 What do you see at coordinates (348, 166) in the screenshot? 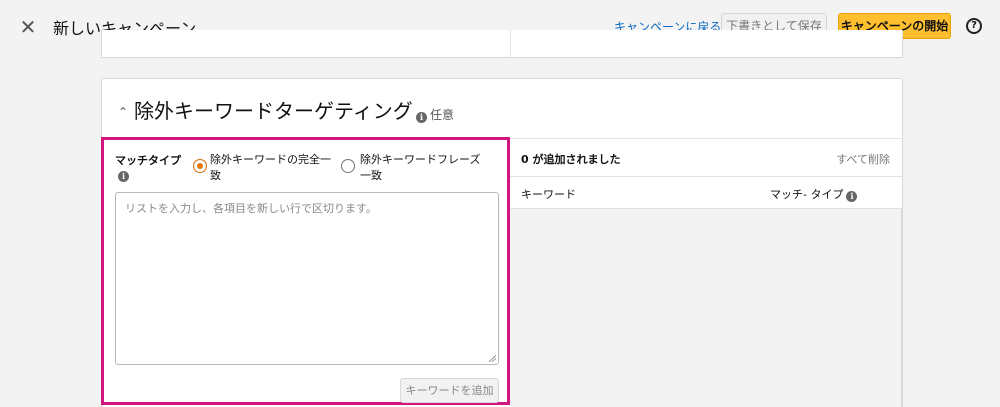
I see `phrase-match-radio` at bounding box center [348, 166].